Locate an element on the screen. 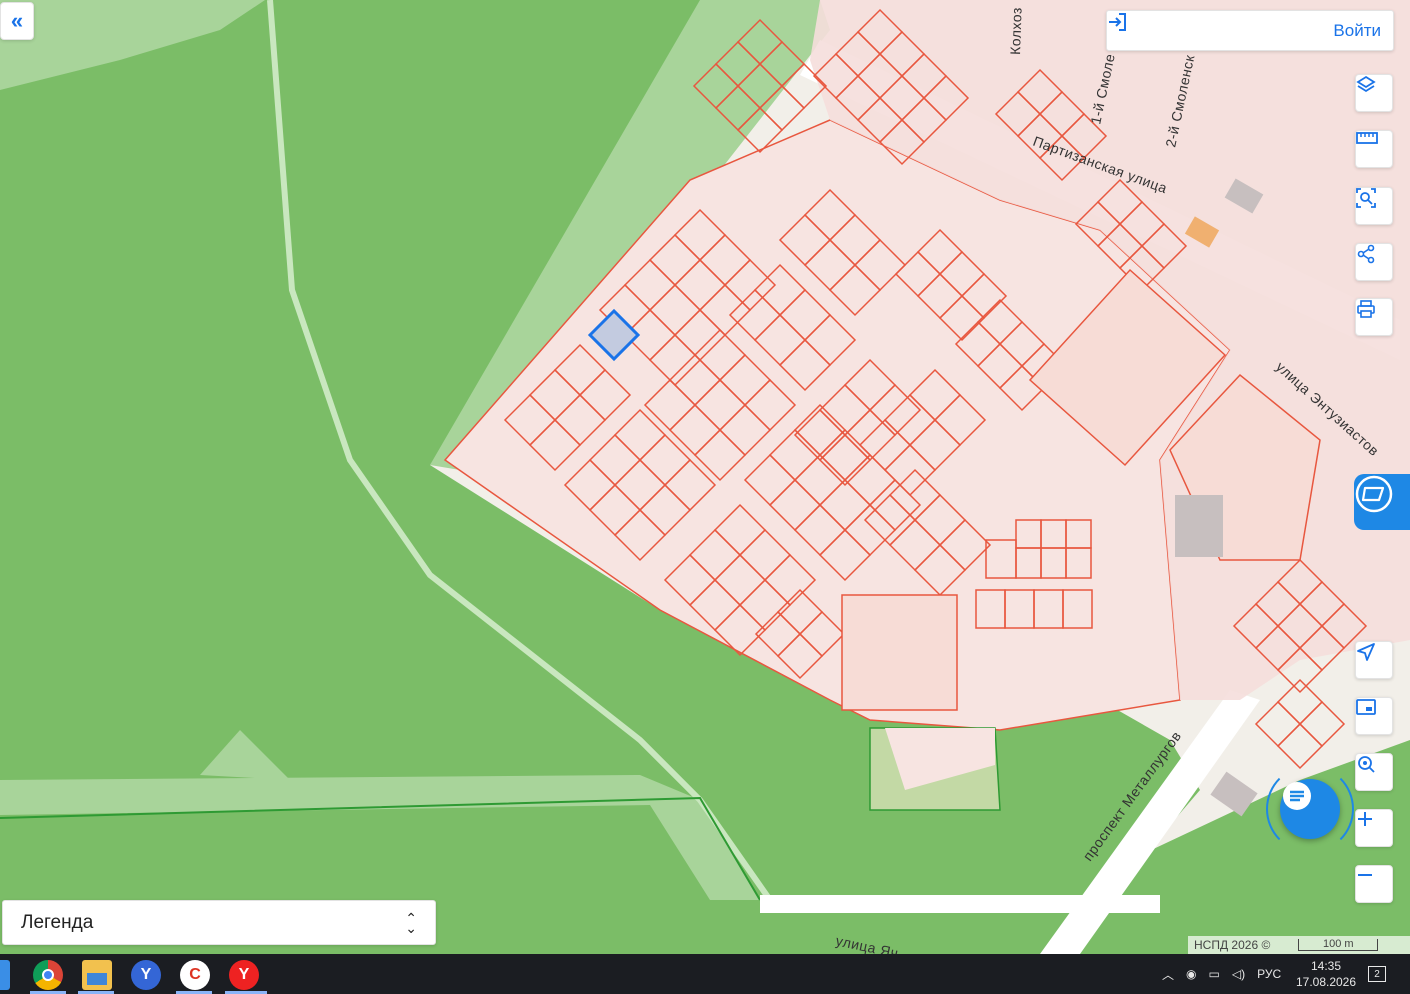 This screenshot has height=994, width=1410. system-tray: ︿ ◉ ▭ ◁) РУС is located at coordinates (1221, 974).